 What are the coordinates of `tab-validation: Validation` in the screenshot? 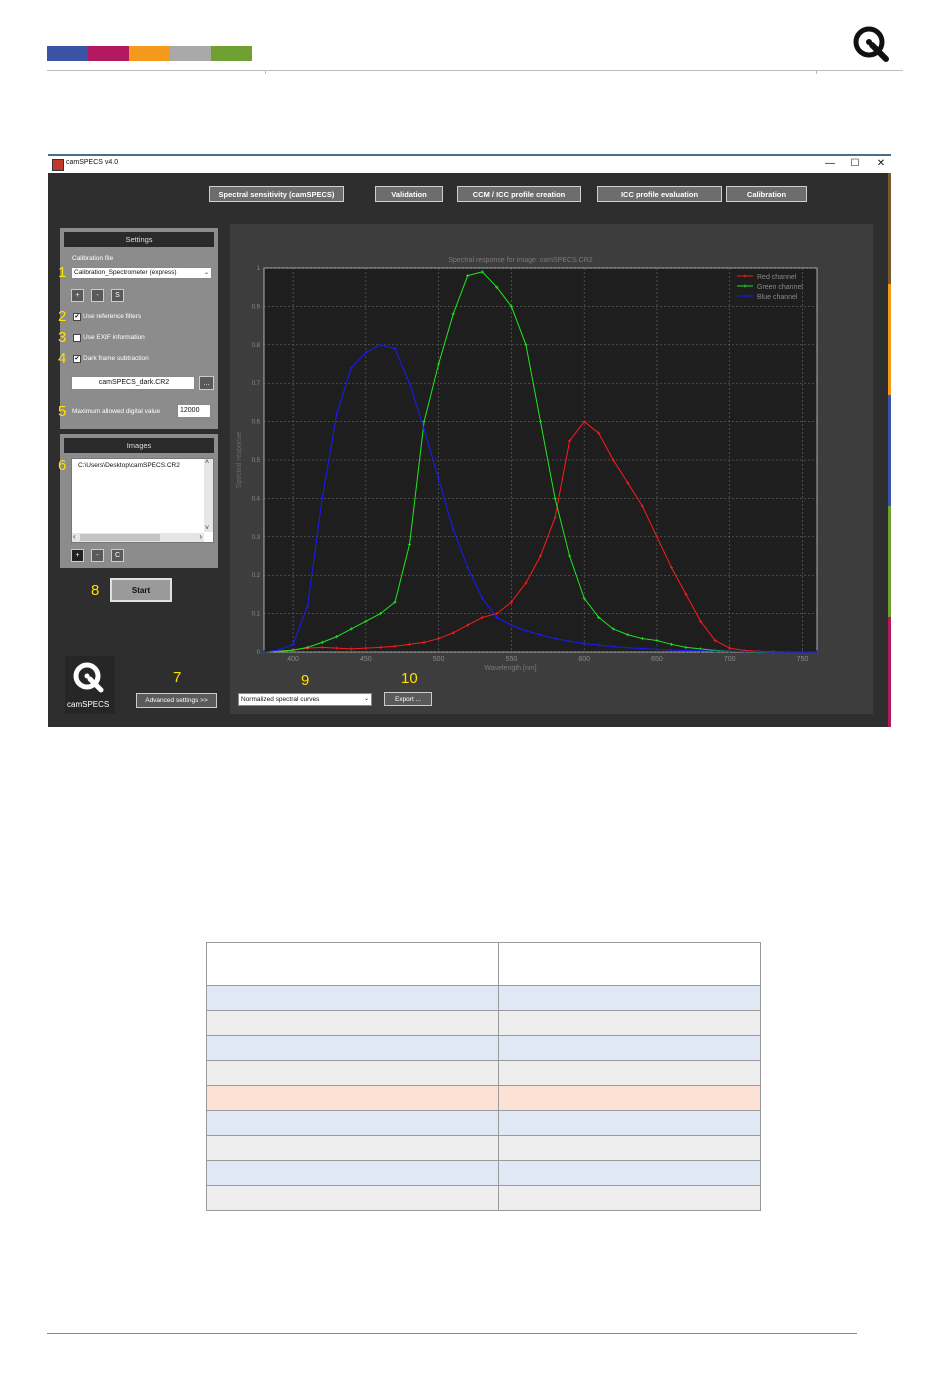 It's located at (409, 194).